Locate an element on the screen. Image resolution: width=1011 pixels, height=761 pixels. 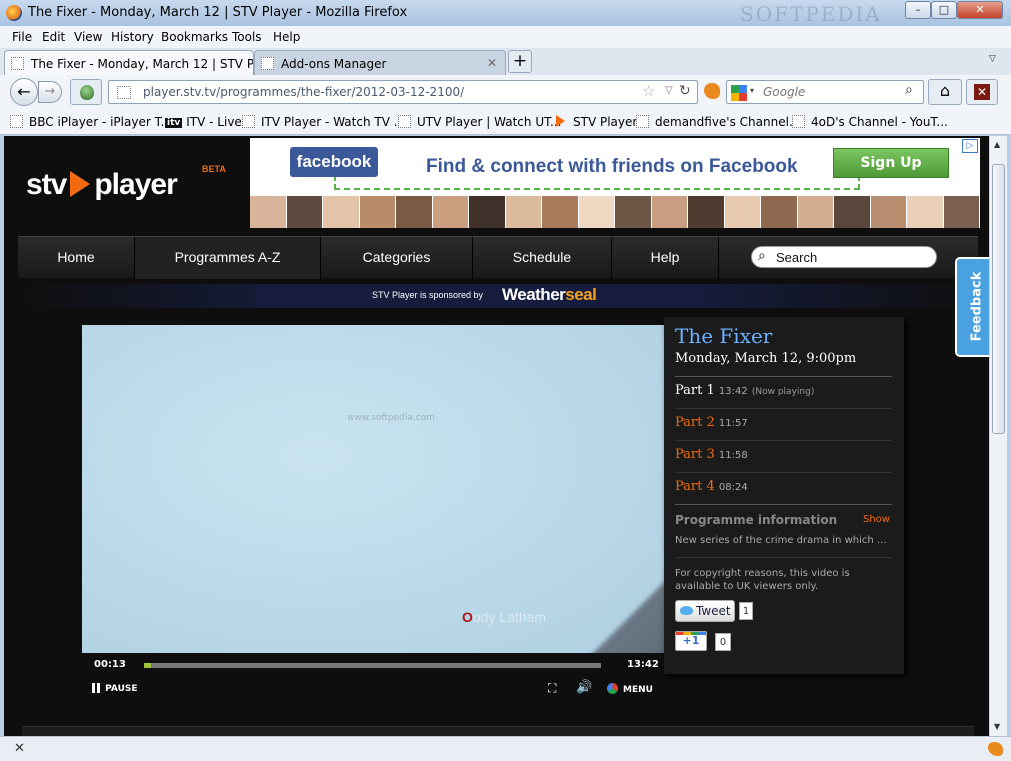
show-info-link: Show is located at coordinates (876, 519).